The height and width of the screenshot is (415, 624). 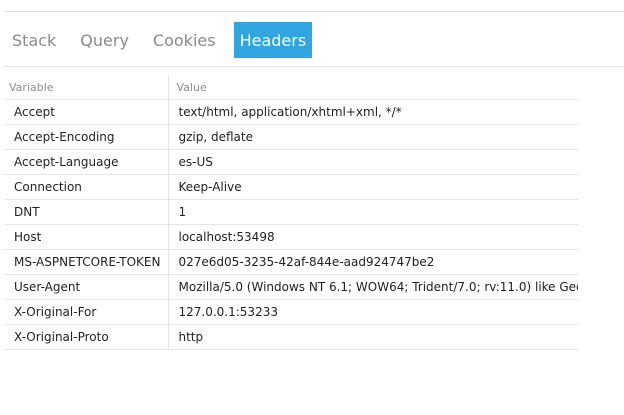 What do you see at coordinates (373, 212) in the screenshot?
I see `value-cell: 1` at bounding box center [373, 212].